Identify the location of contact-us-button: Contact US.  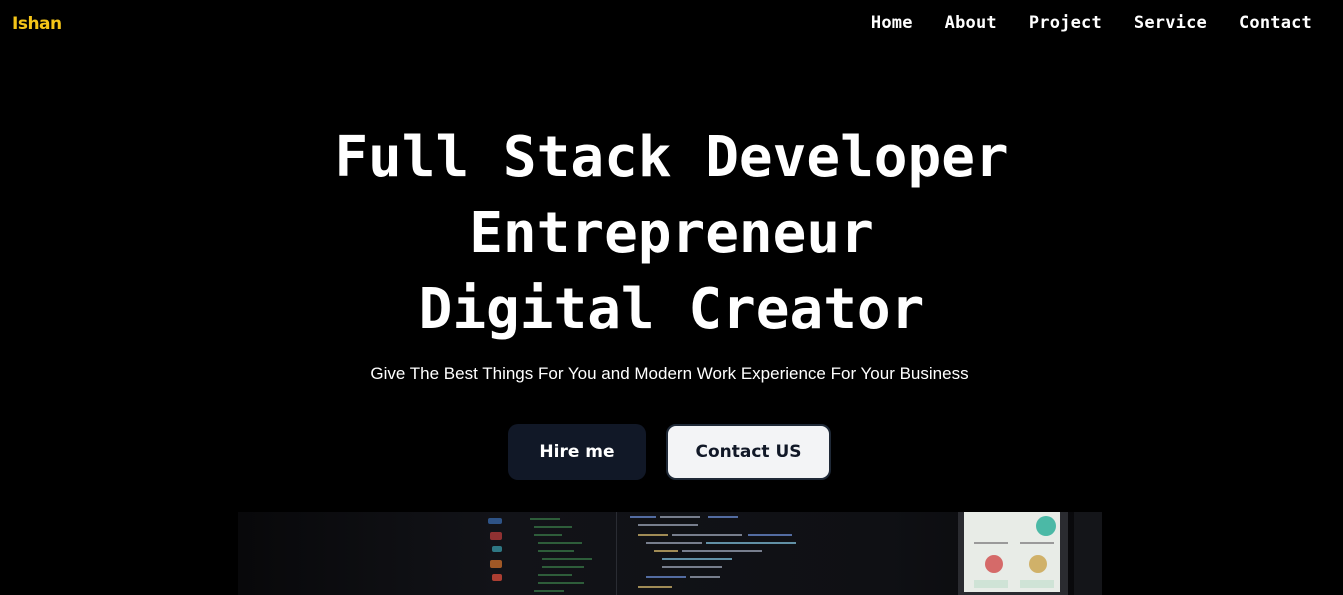
(748, 452).